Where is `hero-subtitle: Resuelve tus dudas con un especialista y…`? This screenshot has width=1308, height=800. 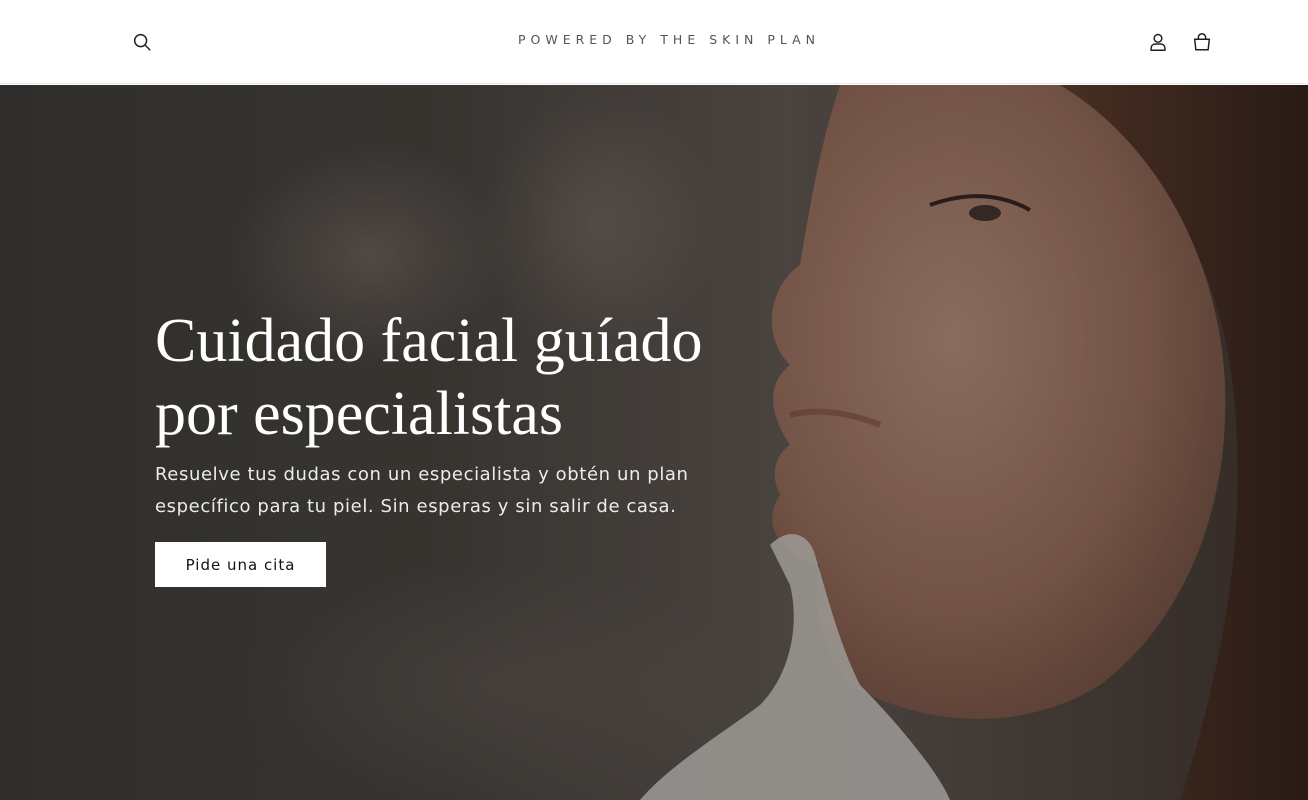
hero-subtitle: Resuelve tus dudas con un especialista y… is located at coordinates (422, 490).